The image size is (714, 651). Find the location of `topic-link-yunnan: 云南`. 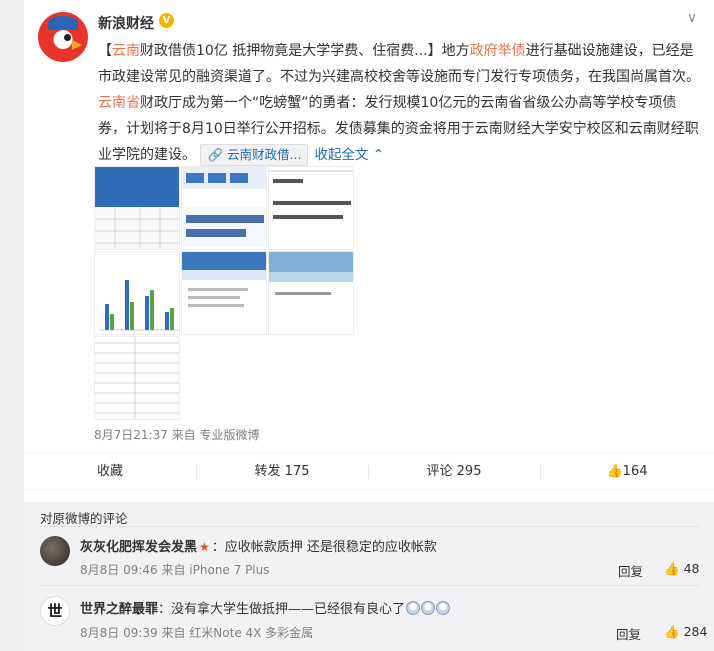

topic-link-yunnan: 云南 is located at coordinates (126, 51).